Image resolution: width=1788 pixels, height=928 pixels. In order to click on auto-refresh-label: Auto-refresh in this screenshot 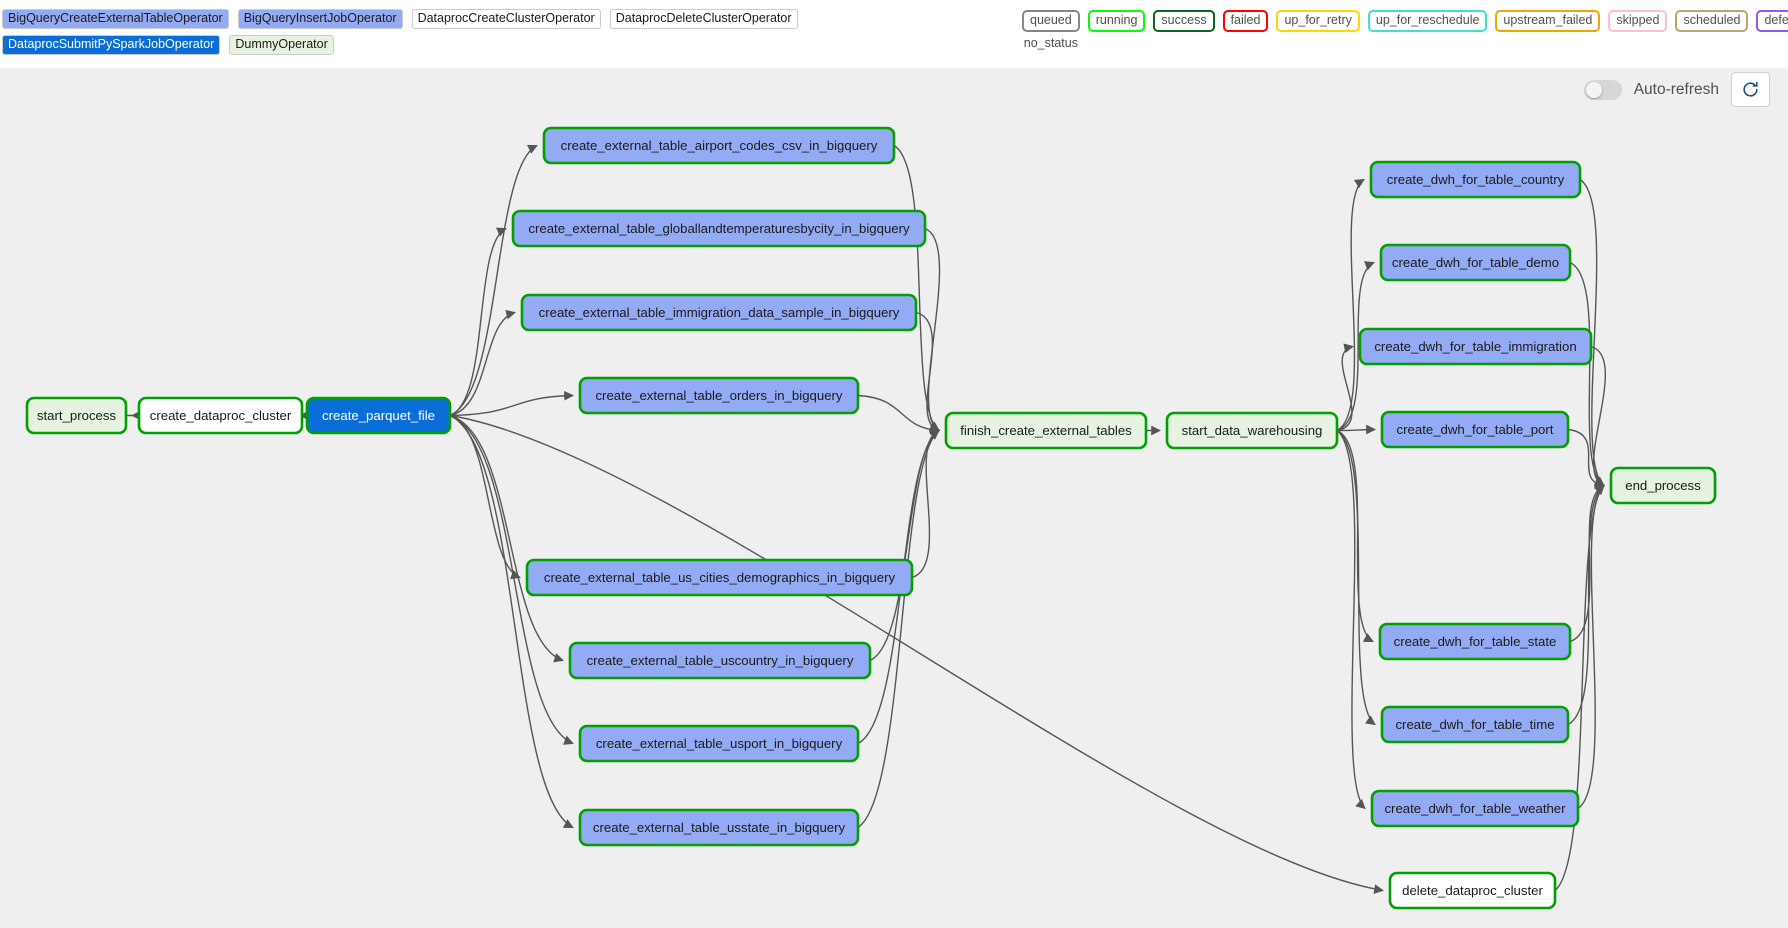, I will do `click(1676, 89)`.